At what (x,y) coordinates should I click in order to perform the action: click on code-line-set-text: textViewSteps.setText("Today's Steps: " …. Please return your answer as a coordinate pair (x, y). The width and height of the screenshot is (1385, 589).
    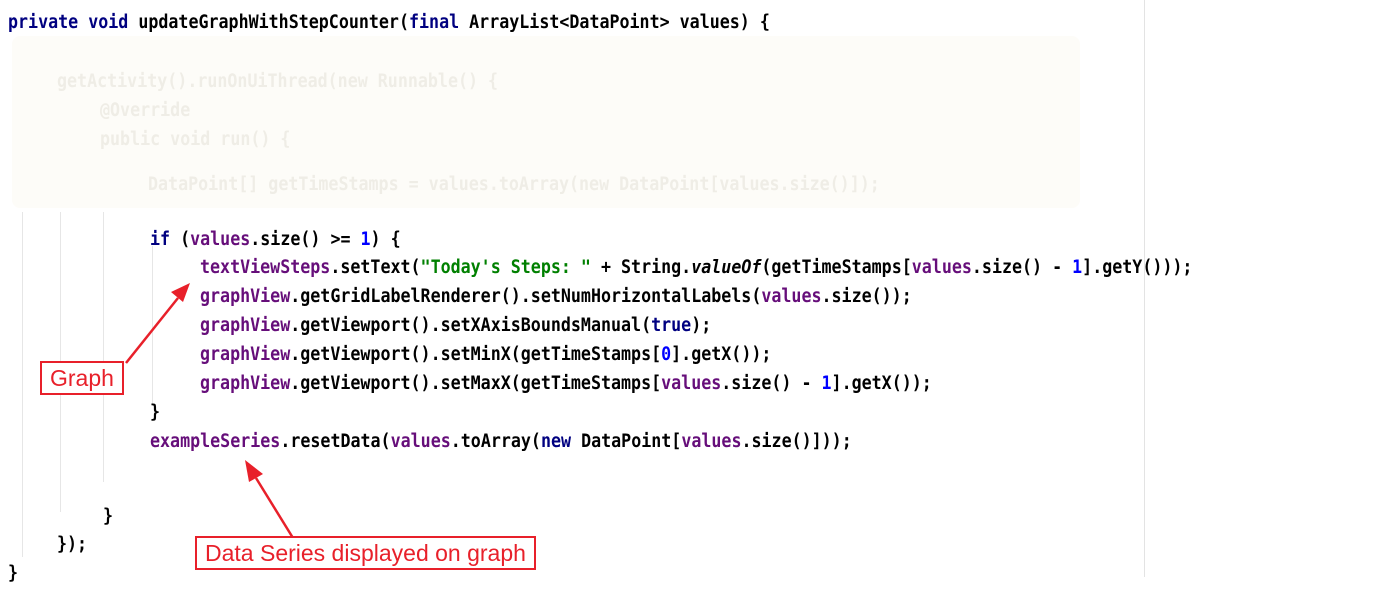
    Looking at the image, I should click on (696, 267).